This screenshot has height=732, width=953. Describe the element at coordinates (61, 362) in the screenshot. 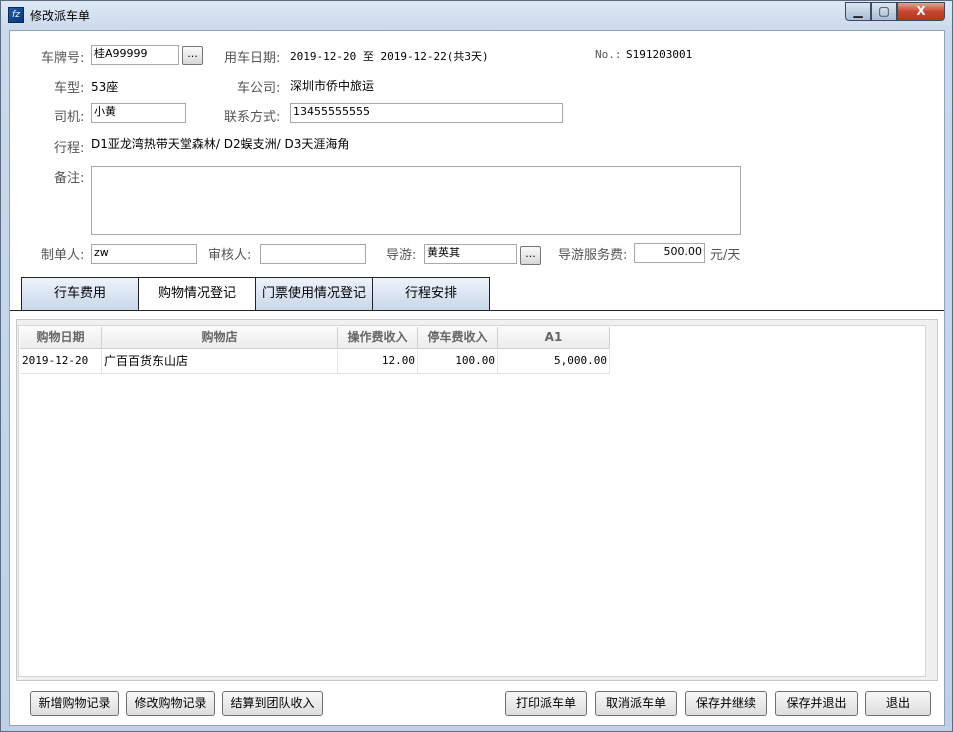

I see `cell-date: 2019-12-20` at that location.